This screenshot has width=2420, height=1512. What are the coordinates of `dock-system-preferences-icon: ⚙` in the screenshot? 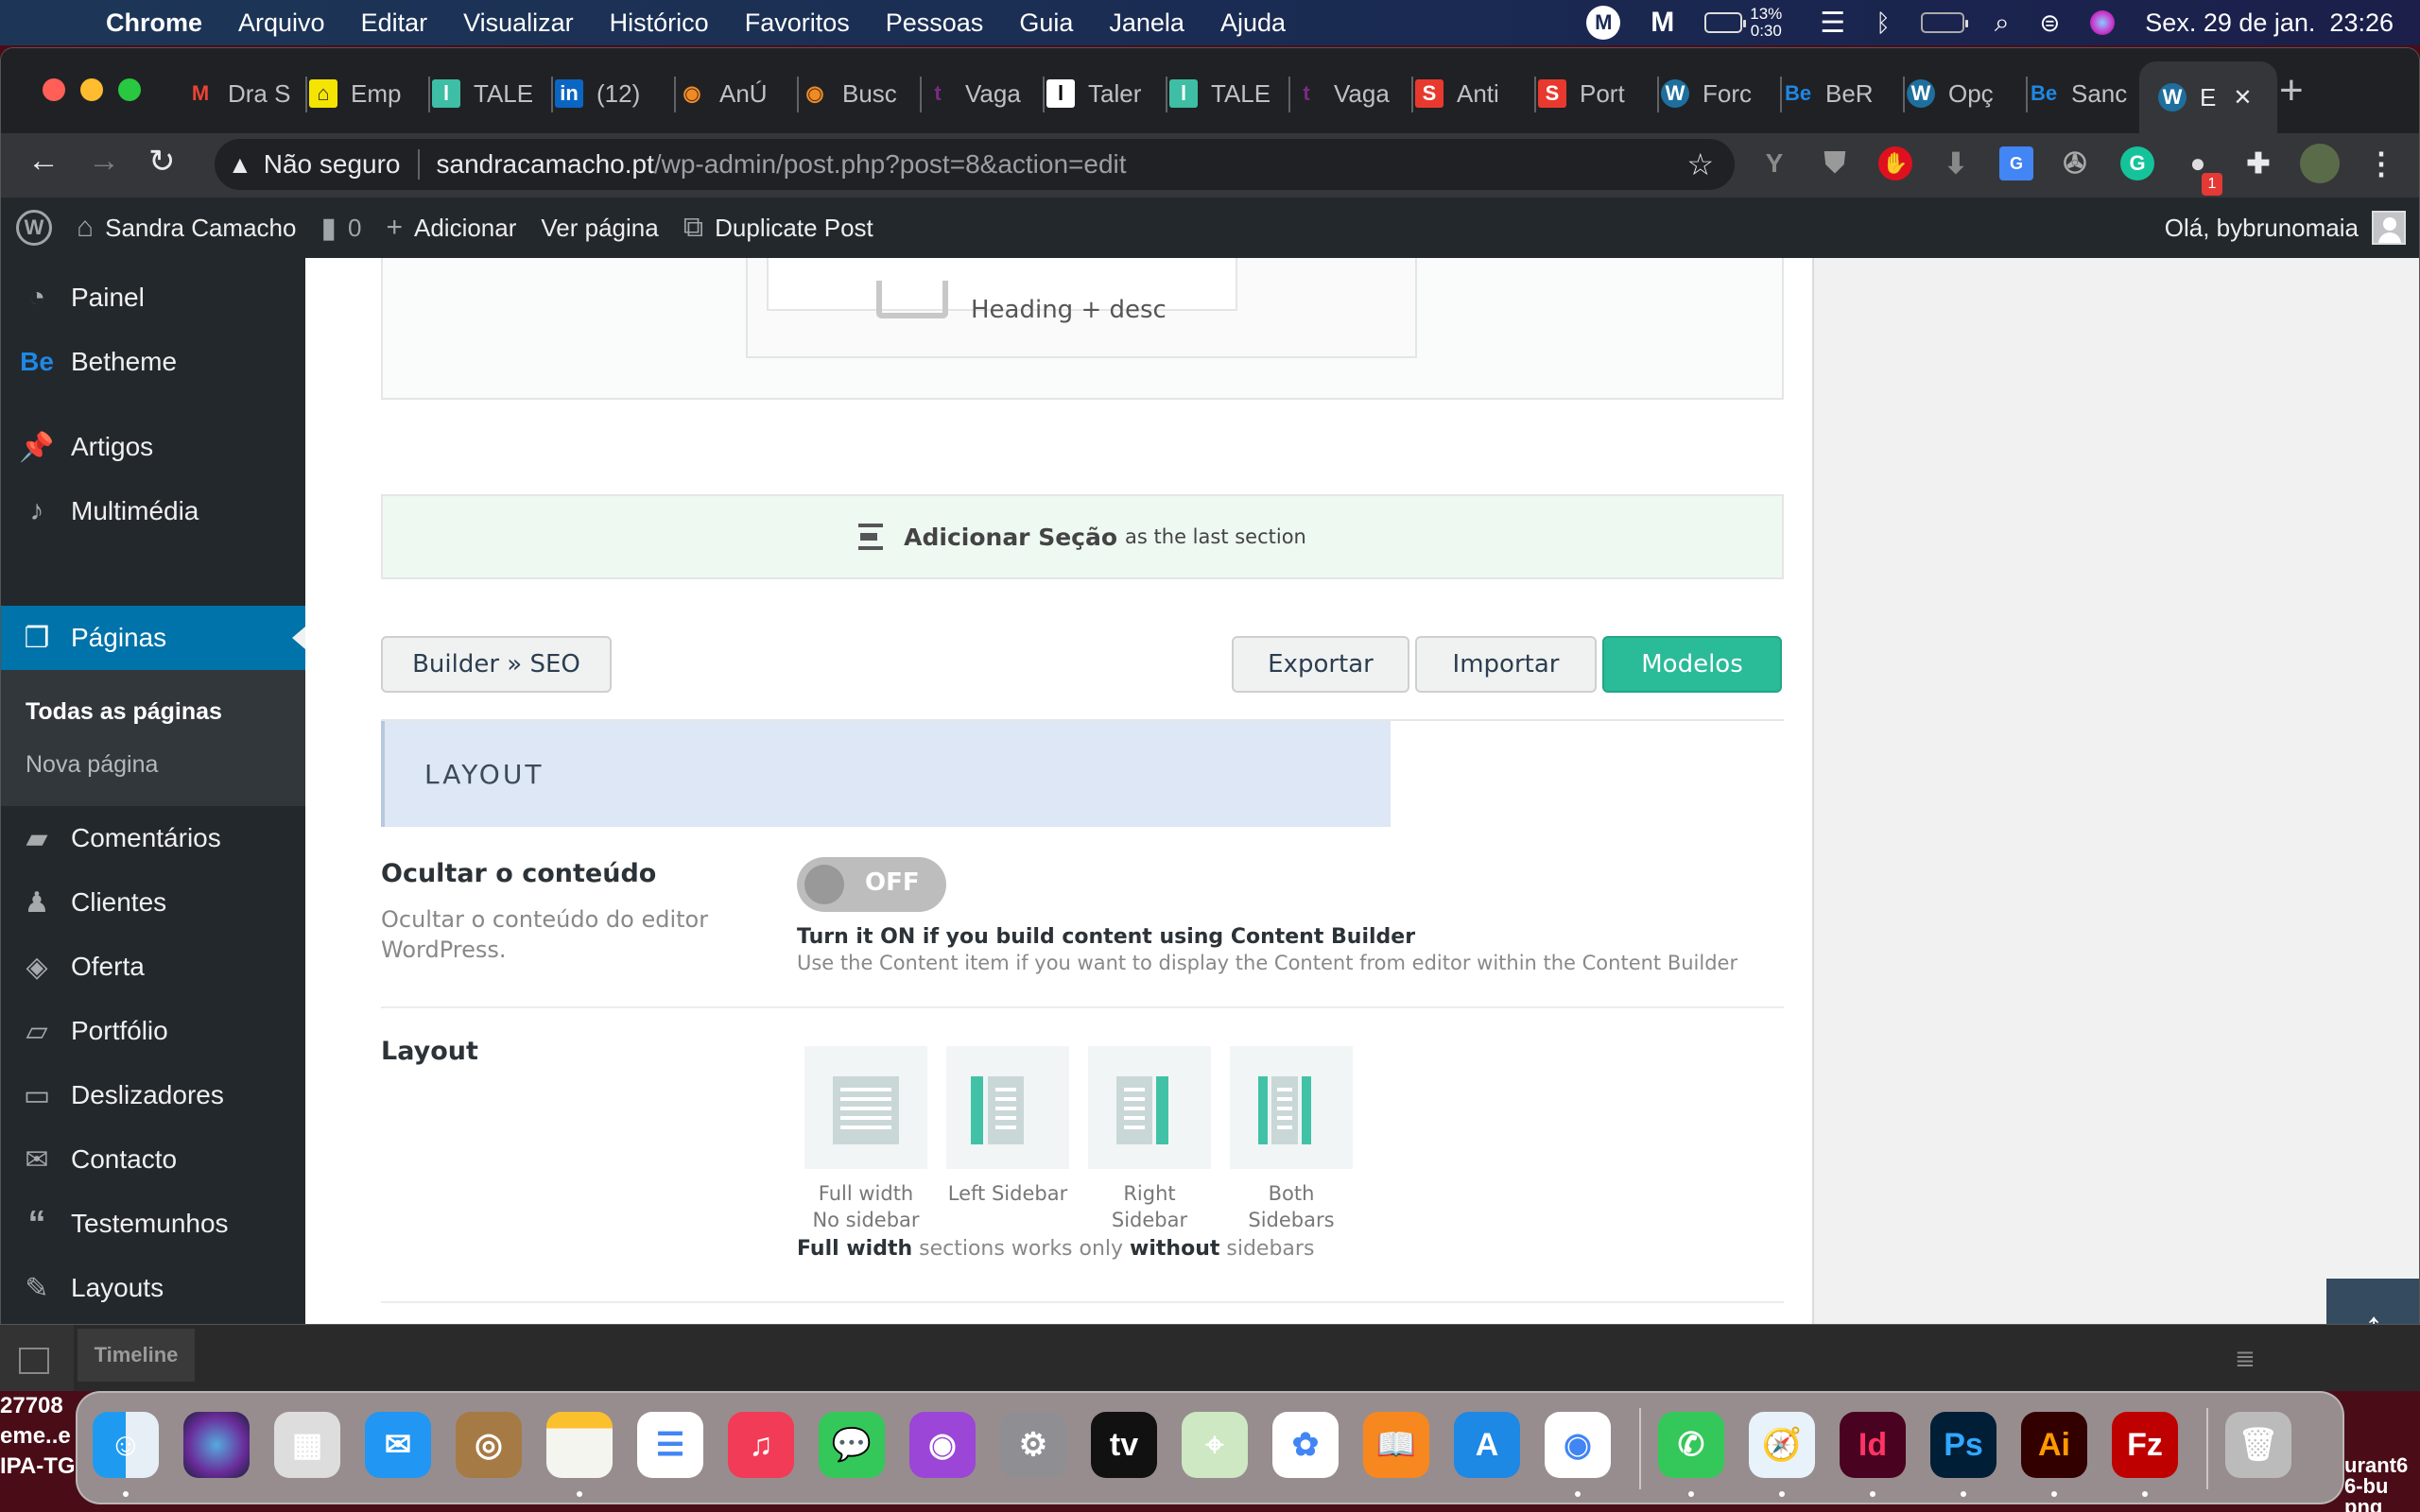 It's located at (1033, 1445).